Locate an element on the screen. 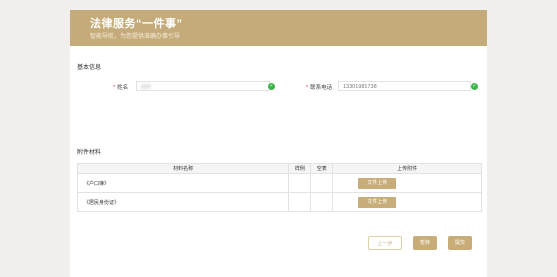 The height and width of the screenshot is (277, 557). name-field-label: * 姓名 is located at coordinates (120, 87).